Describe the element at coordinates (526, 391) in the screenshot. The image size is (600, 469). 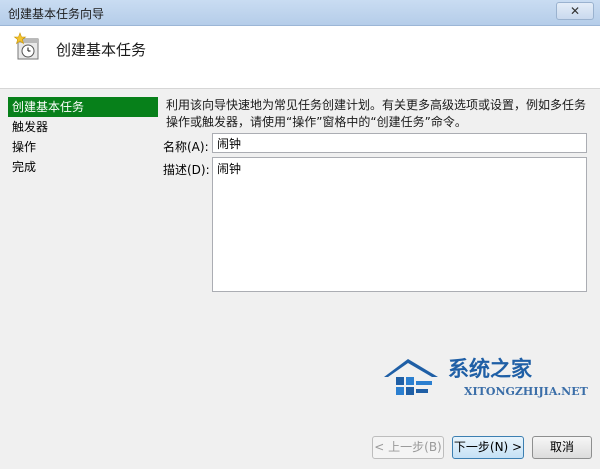
I see `watermark-url: XITONGZHIJIA.NET` at that location.